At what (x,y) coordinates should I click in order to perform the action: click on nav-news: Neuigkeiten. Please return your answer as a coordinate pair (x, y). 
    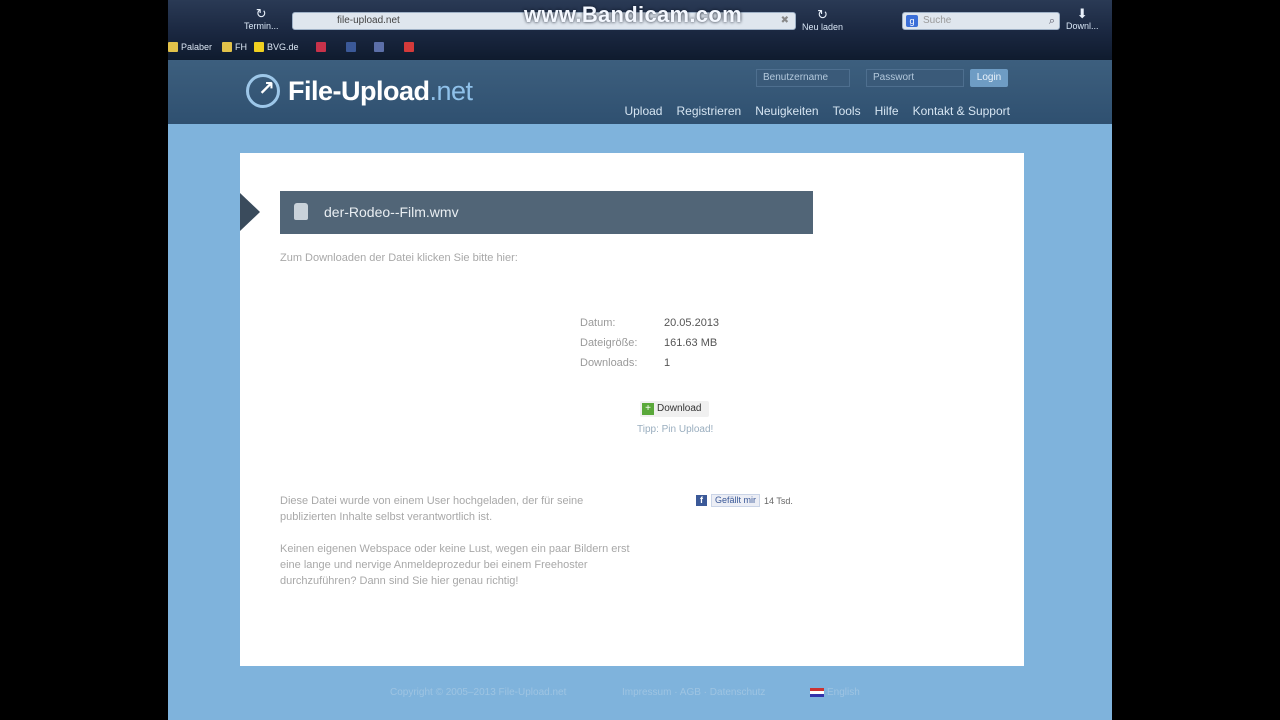
    Looking at the image, I should click on (786, 111).